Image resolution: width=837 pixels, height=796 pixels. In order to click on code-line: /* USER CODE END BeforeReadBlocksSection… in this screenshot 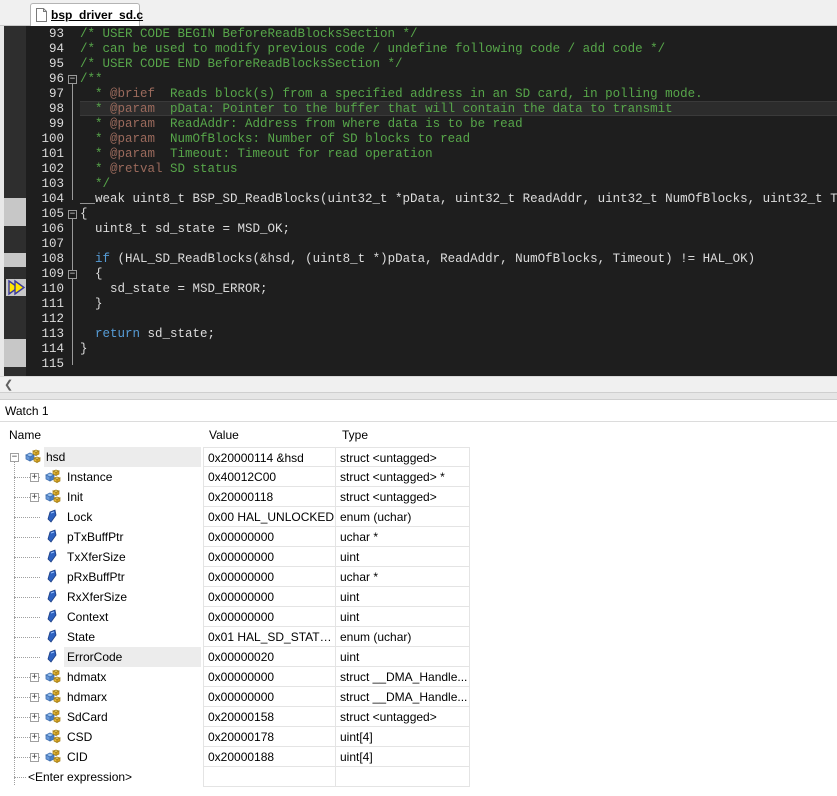, I will do `click(241, 64)`.